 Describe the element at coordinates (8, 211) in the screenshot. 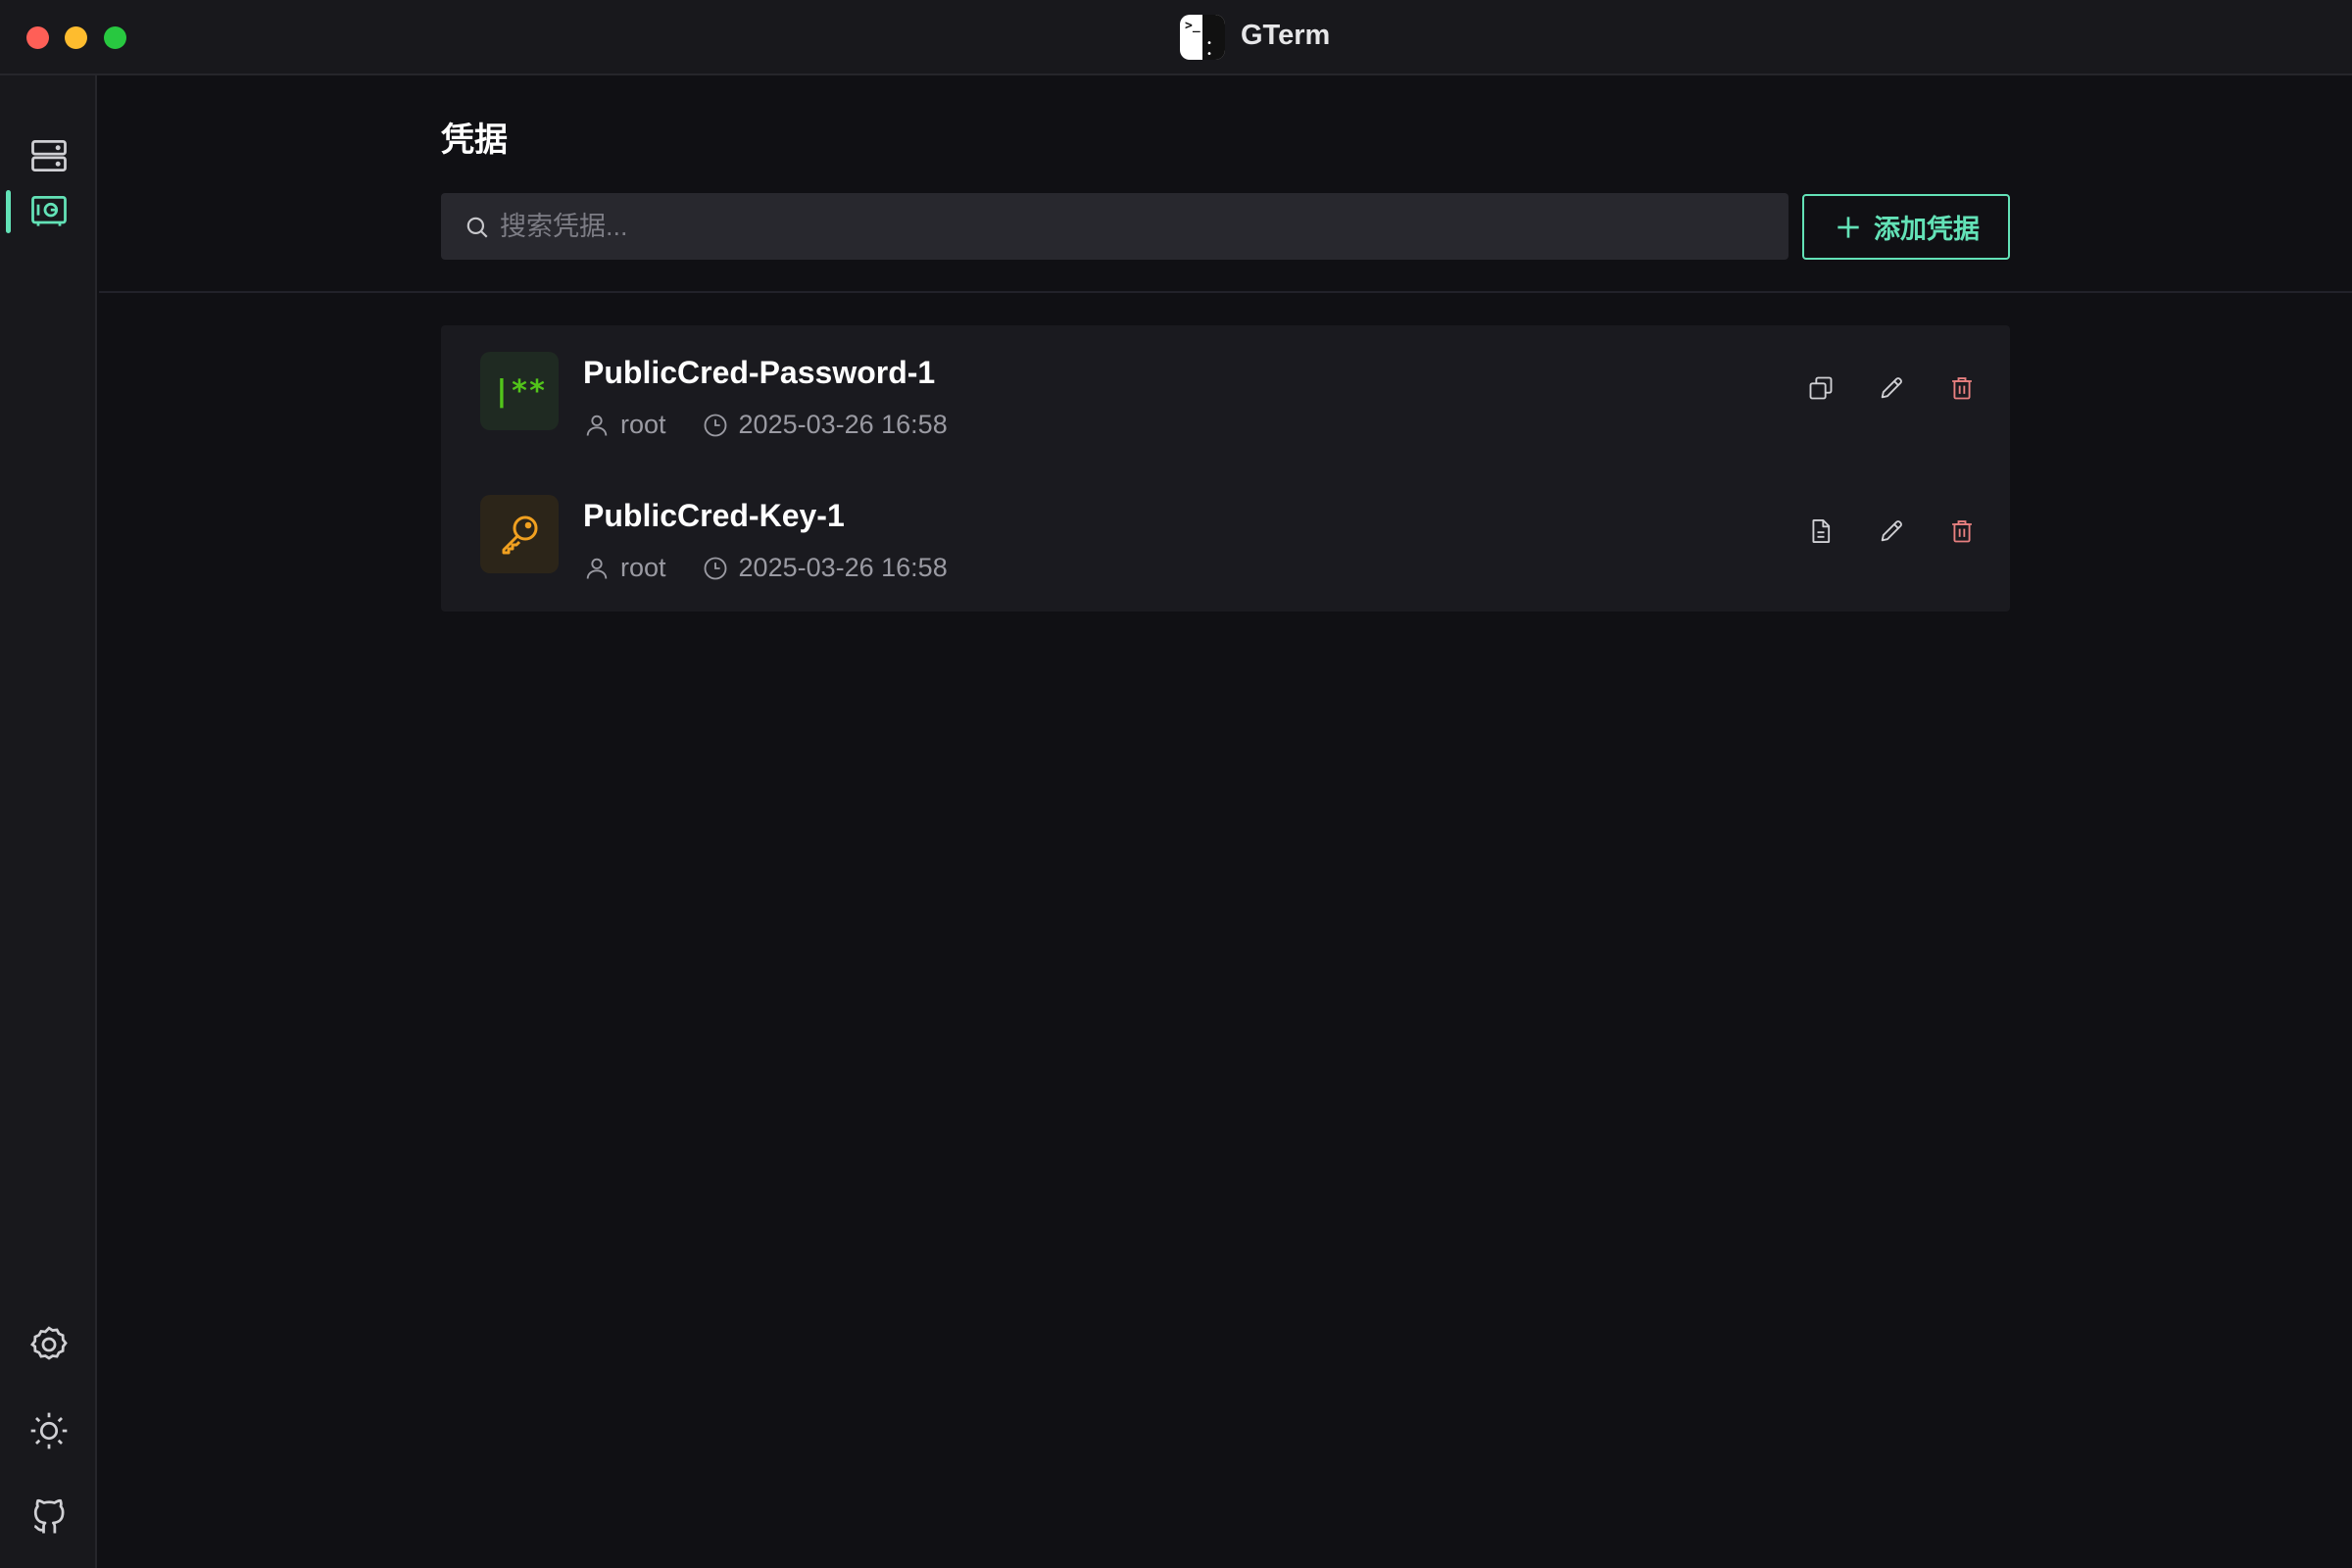

I see `active-indicator` at that location.